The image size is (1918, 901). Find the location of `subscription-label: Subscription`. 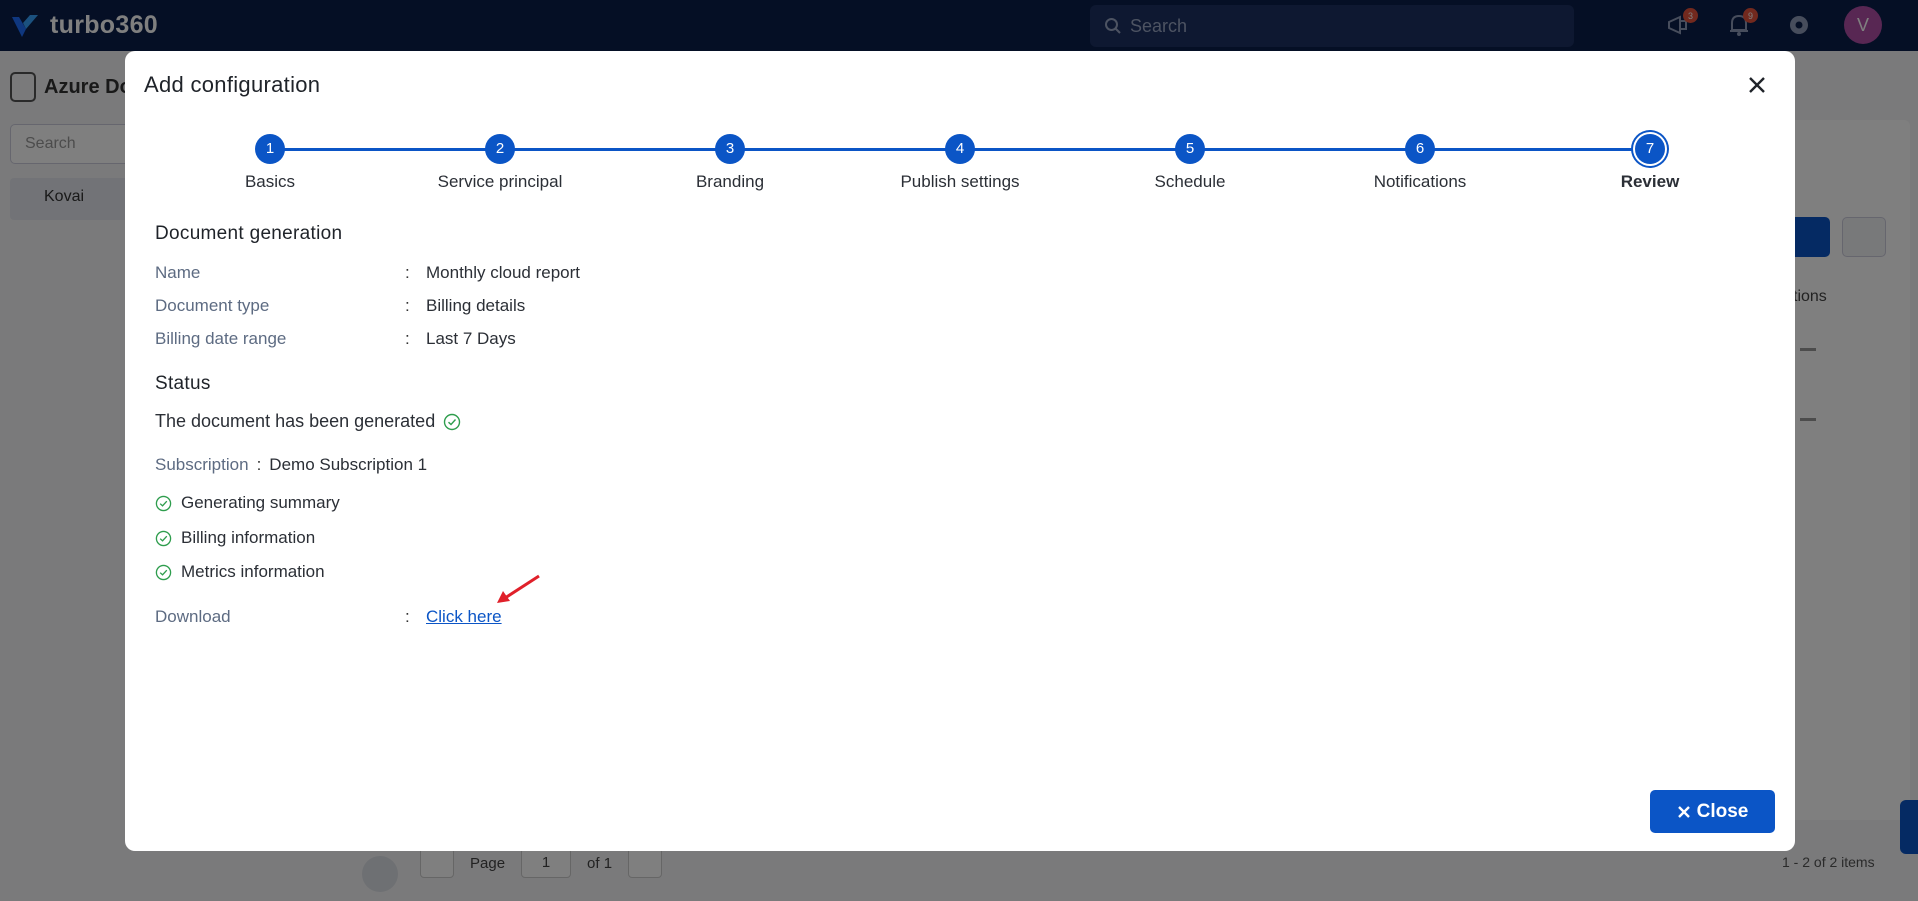

subscription-label: Subscription is located at coordinates (202, 464).